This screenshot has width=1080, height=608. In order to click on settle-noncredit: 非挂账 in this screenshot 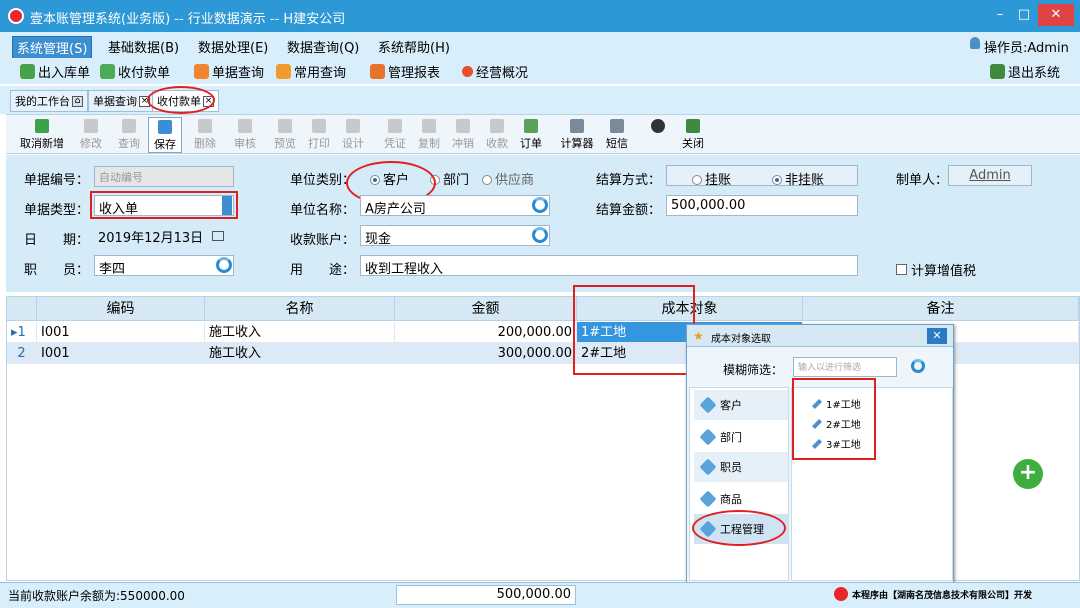, I will do `click(798, 178)`.